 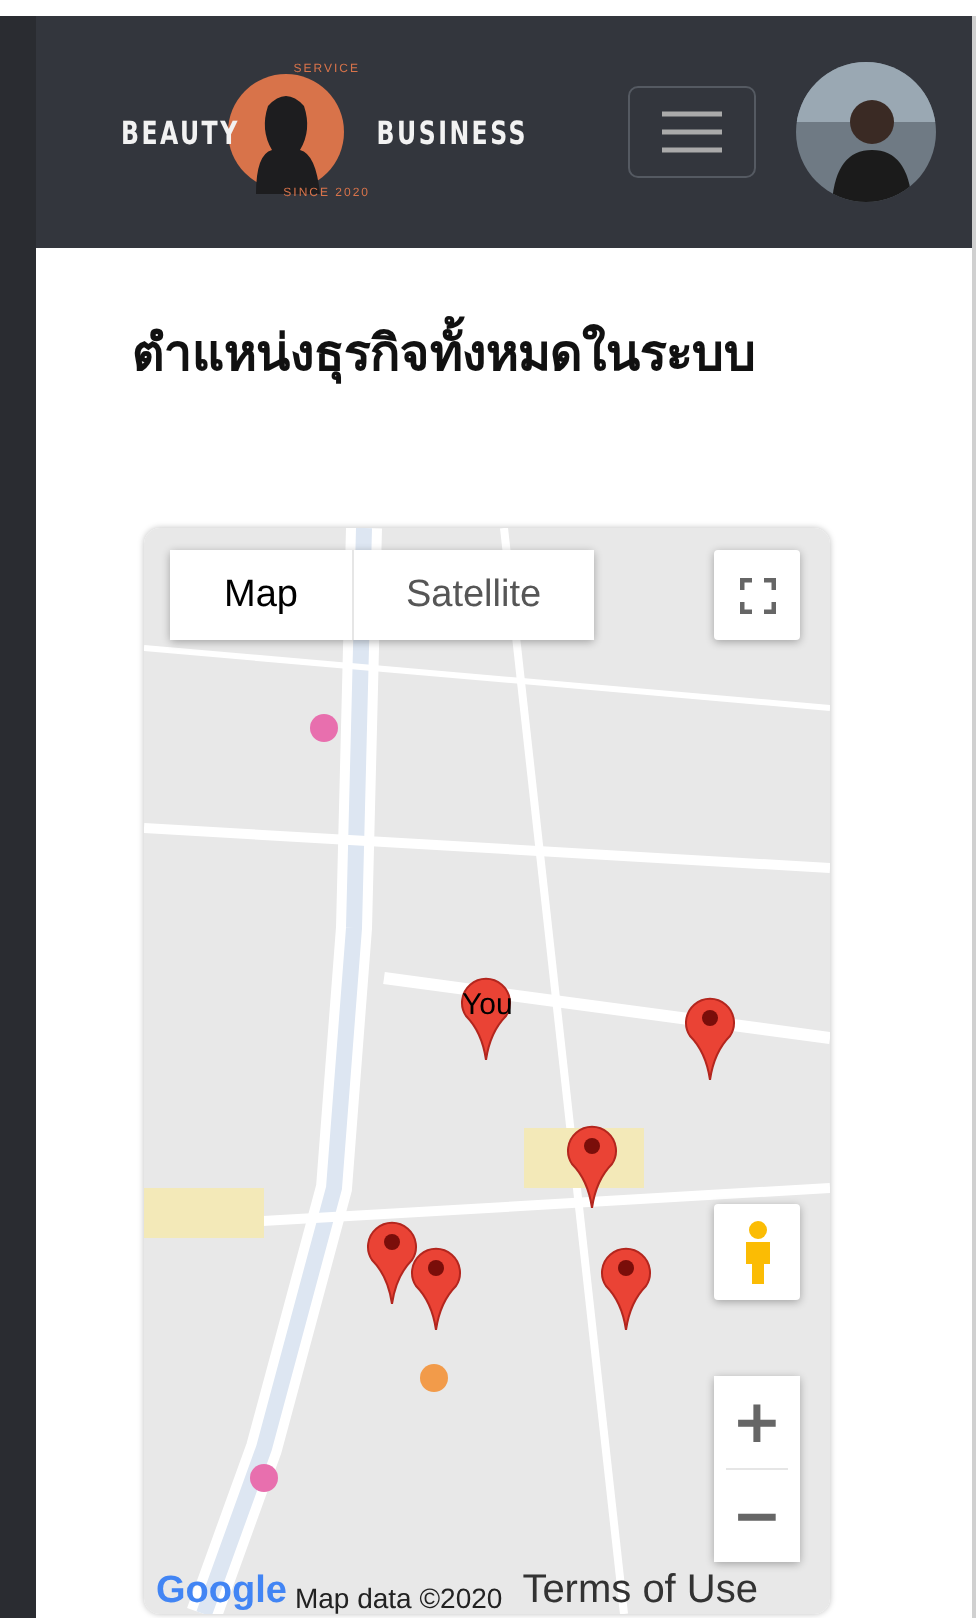 I want to click on menu-icon, so click(x=692, y=132).